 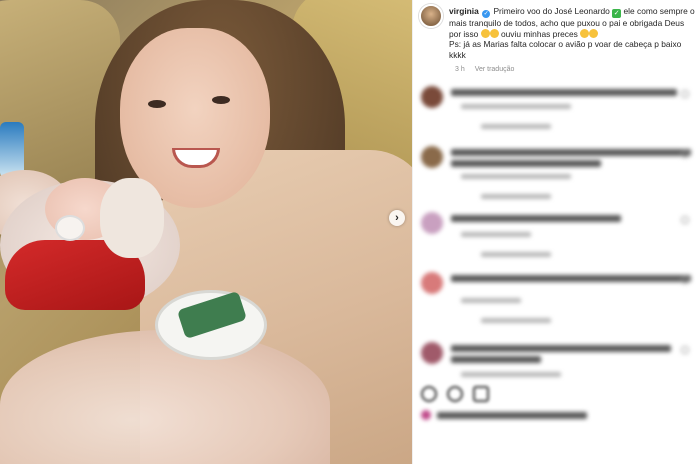 I want to click on like-icon, so click(x=429, y=394).